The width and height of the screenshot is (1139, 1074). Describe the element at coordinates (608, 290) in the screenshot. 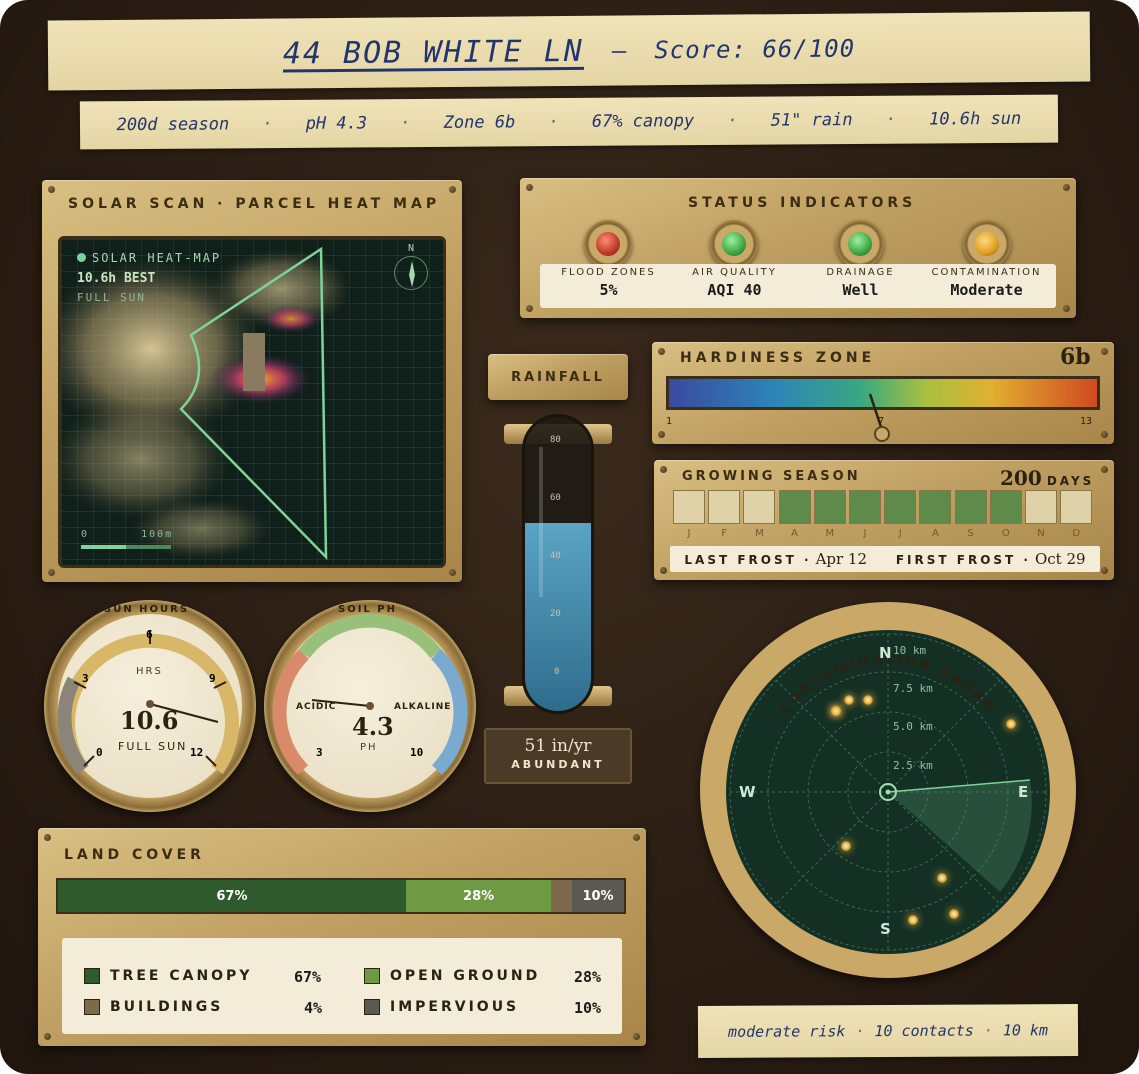

I see `flood-value: 5%` at that location.